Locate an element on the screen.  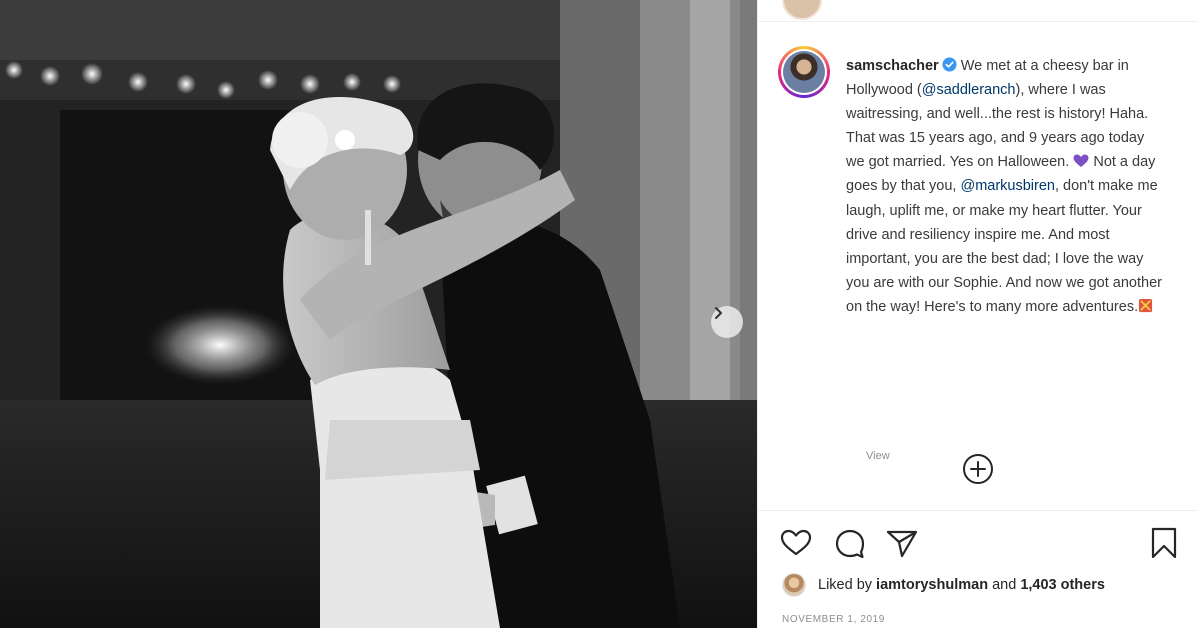
chevron-right-icon is located at coordinates (718, 313).